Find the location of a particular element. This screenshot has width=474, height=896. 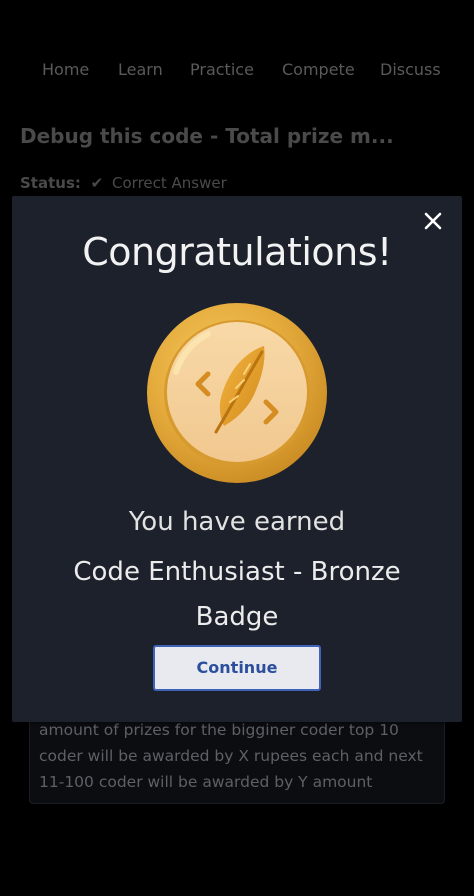

nav-discuss: Discuss is located at coordinates (410, 69).